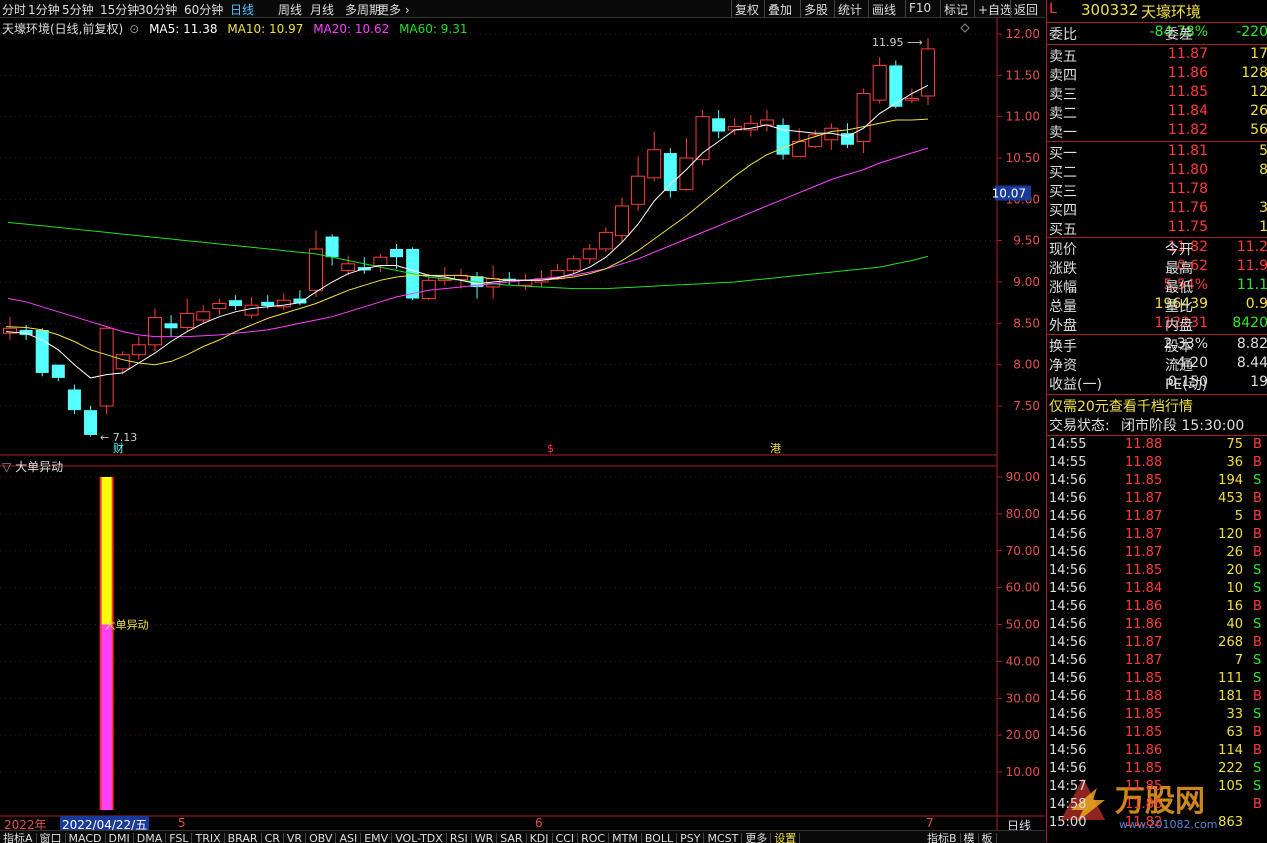 Image resolution: width=1267 pixels, height=843 pixels. I want to click on tick-volume: 7, so click(1238, 660).